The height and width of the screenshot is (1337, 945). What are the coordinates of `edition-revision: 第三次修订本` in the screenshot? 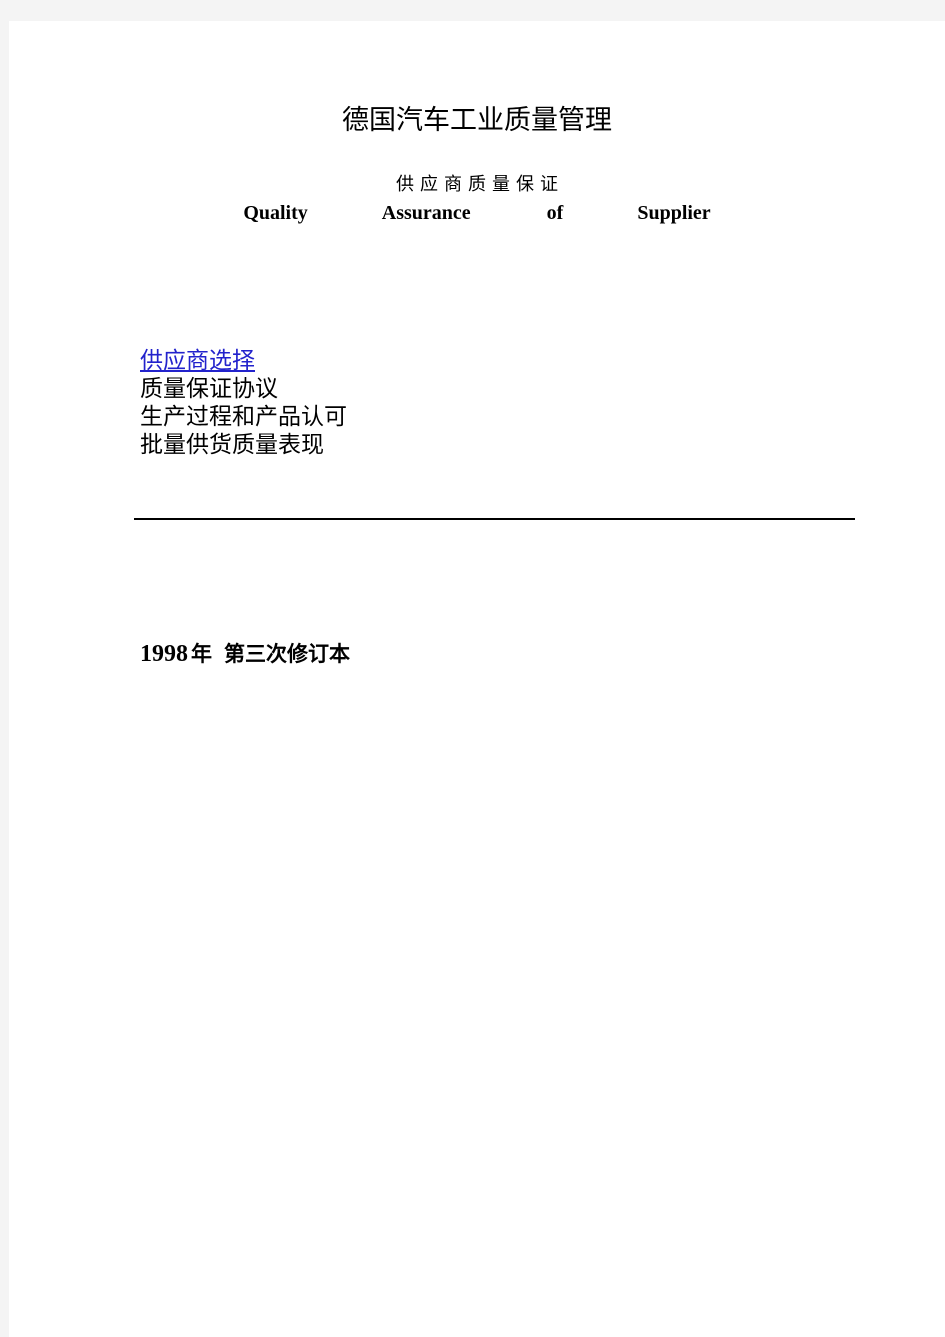 It's located at (287, 654).